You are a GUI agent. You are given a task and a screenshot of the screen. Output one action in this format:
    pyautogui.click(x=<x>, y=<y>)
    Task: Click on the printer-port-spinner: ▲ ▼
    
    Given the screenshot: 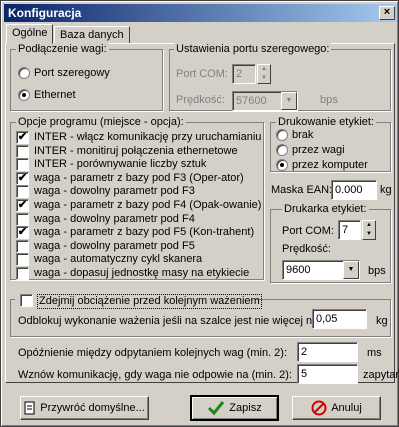 What is the action you would take?
    pyautogui.click(x=369, y=230)
    